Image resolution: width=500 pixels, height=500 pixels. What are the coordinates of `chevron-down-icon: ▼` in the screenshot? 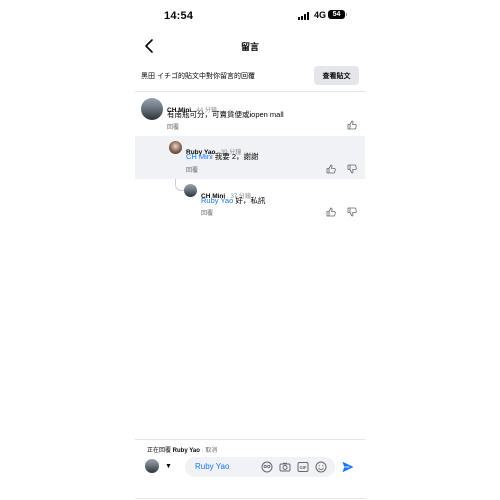 It's located at (168, 466).